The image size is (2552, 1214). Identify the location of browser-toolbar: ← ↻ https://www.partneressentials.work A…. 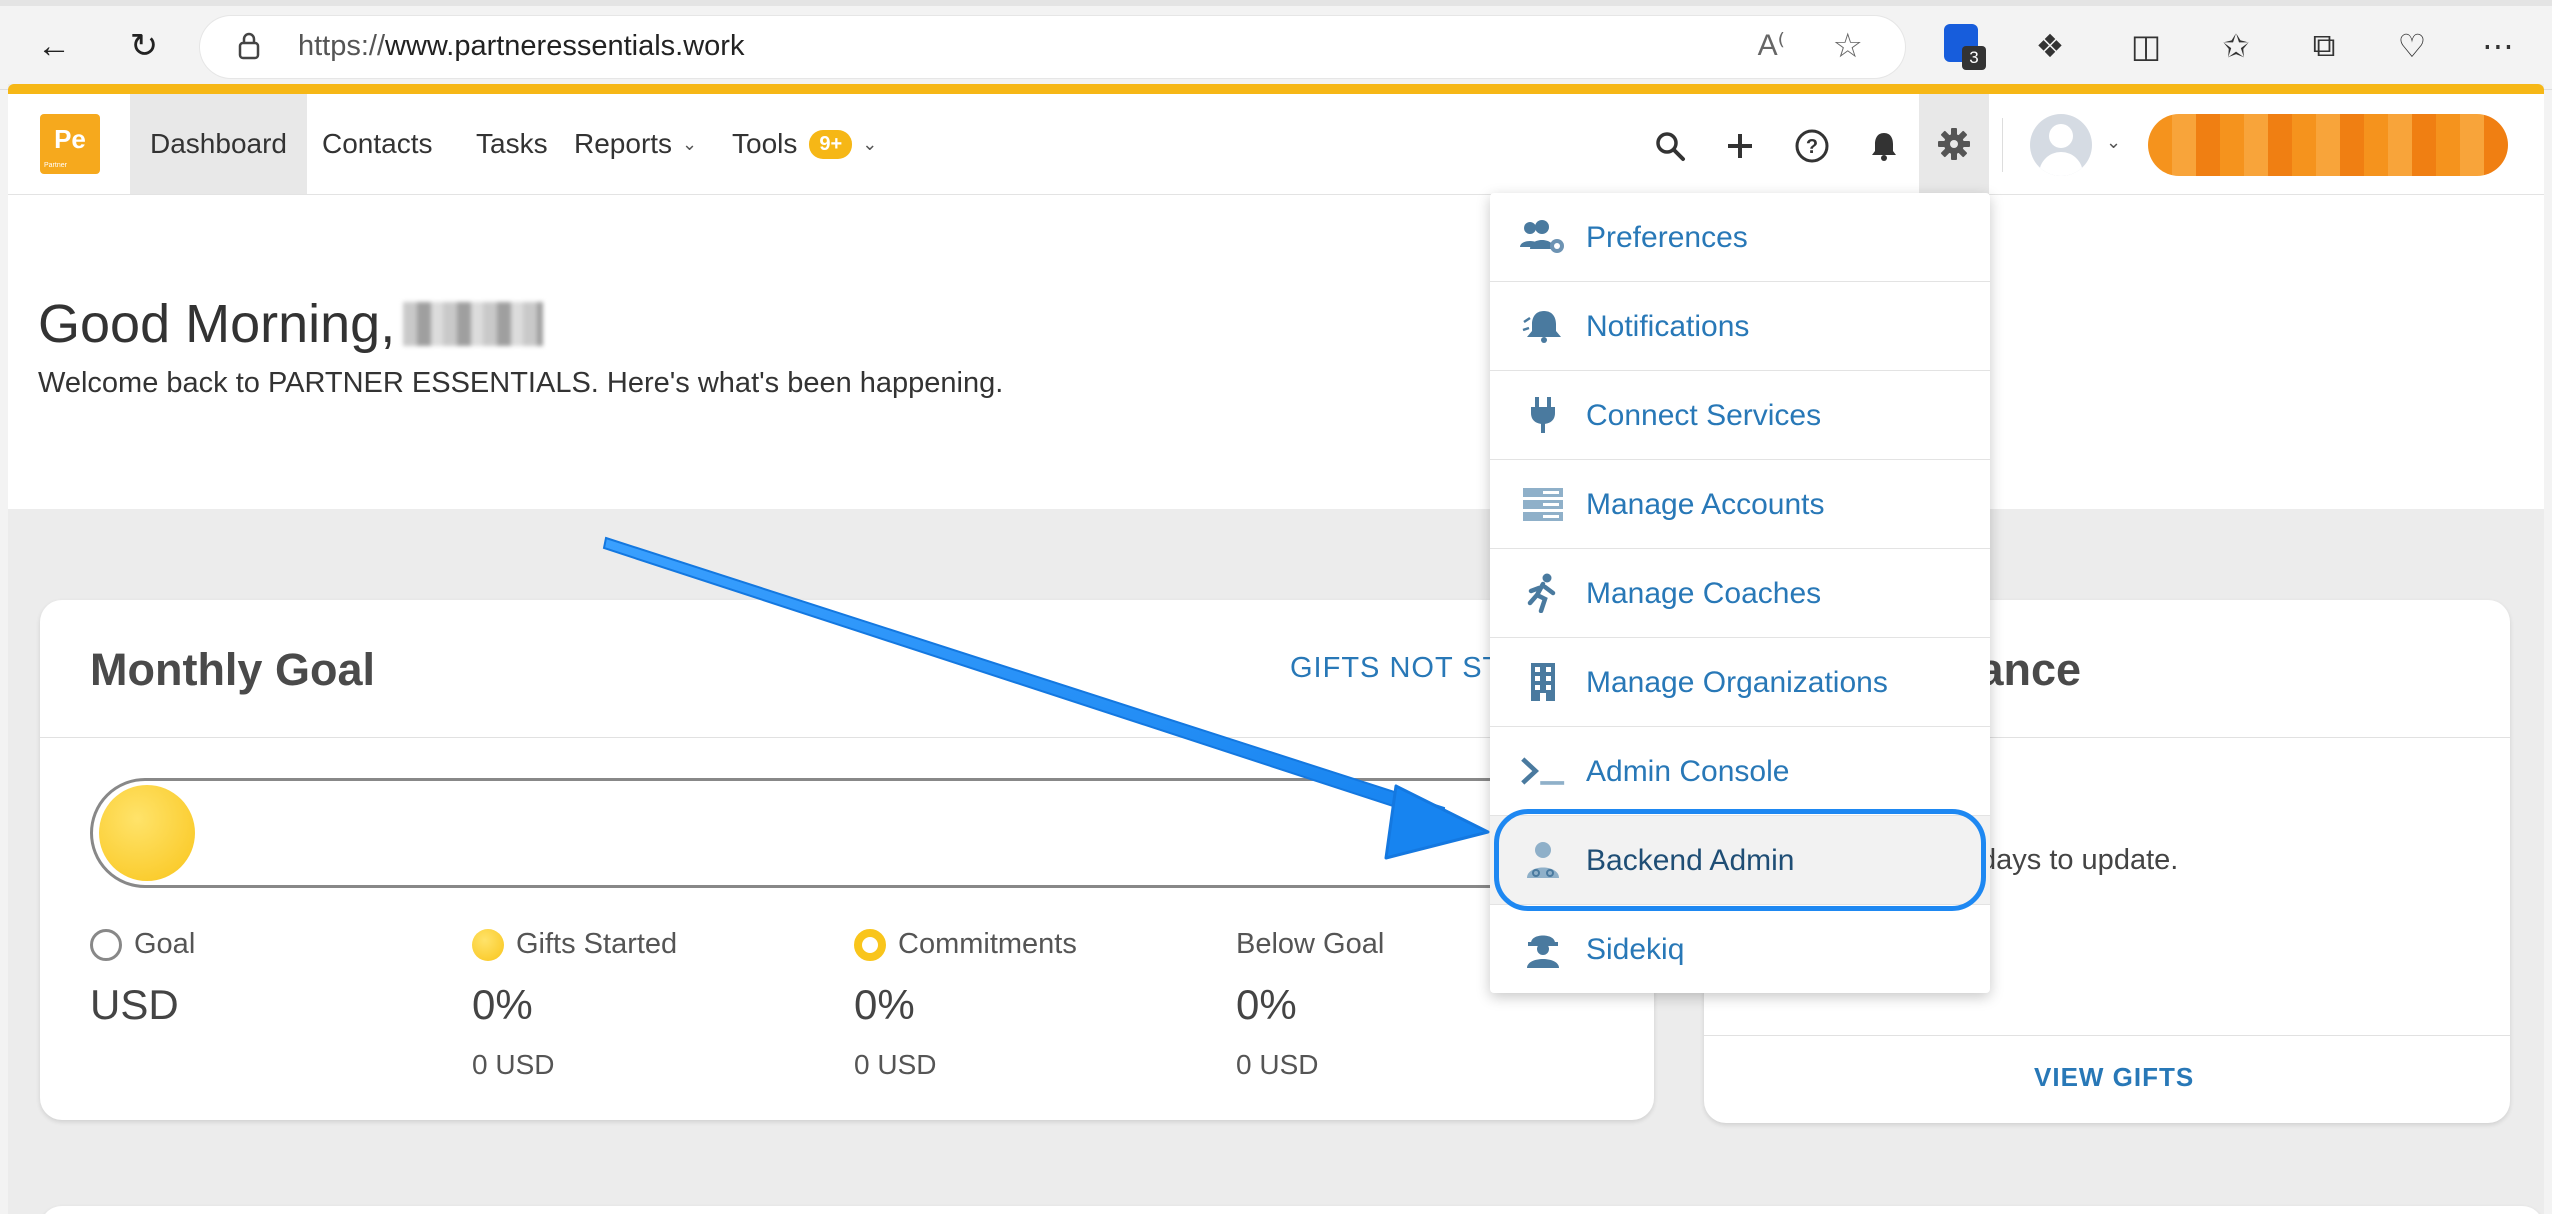
(1276, 45).